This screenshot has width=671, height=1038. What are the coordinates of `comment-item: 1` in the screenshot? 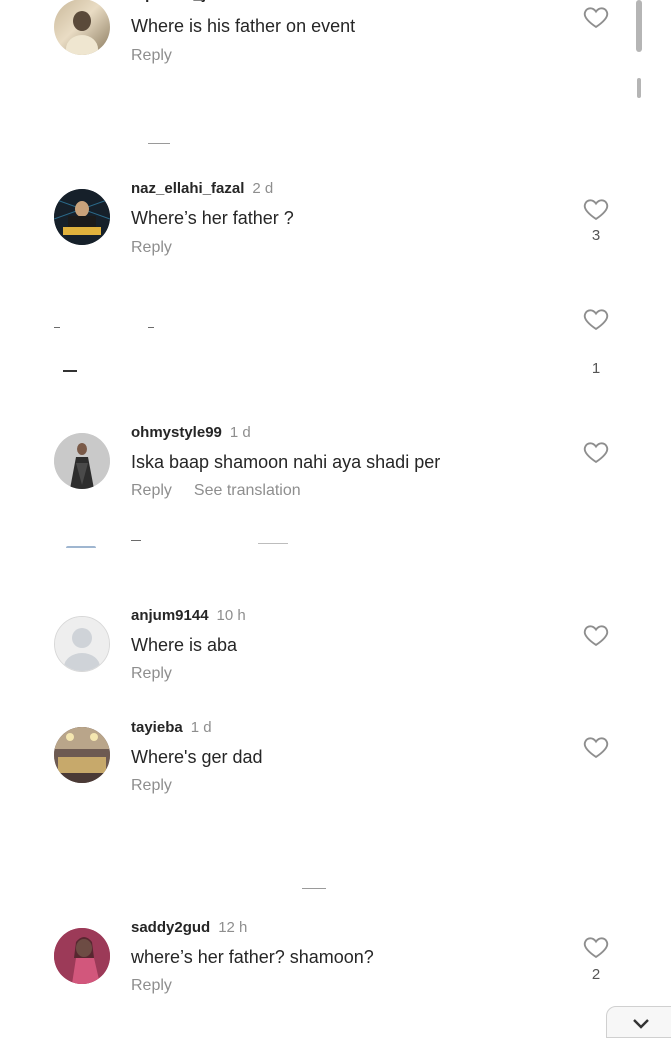 It's located at (335, 350).